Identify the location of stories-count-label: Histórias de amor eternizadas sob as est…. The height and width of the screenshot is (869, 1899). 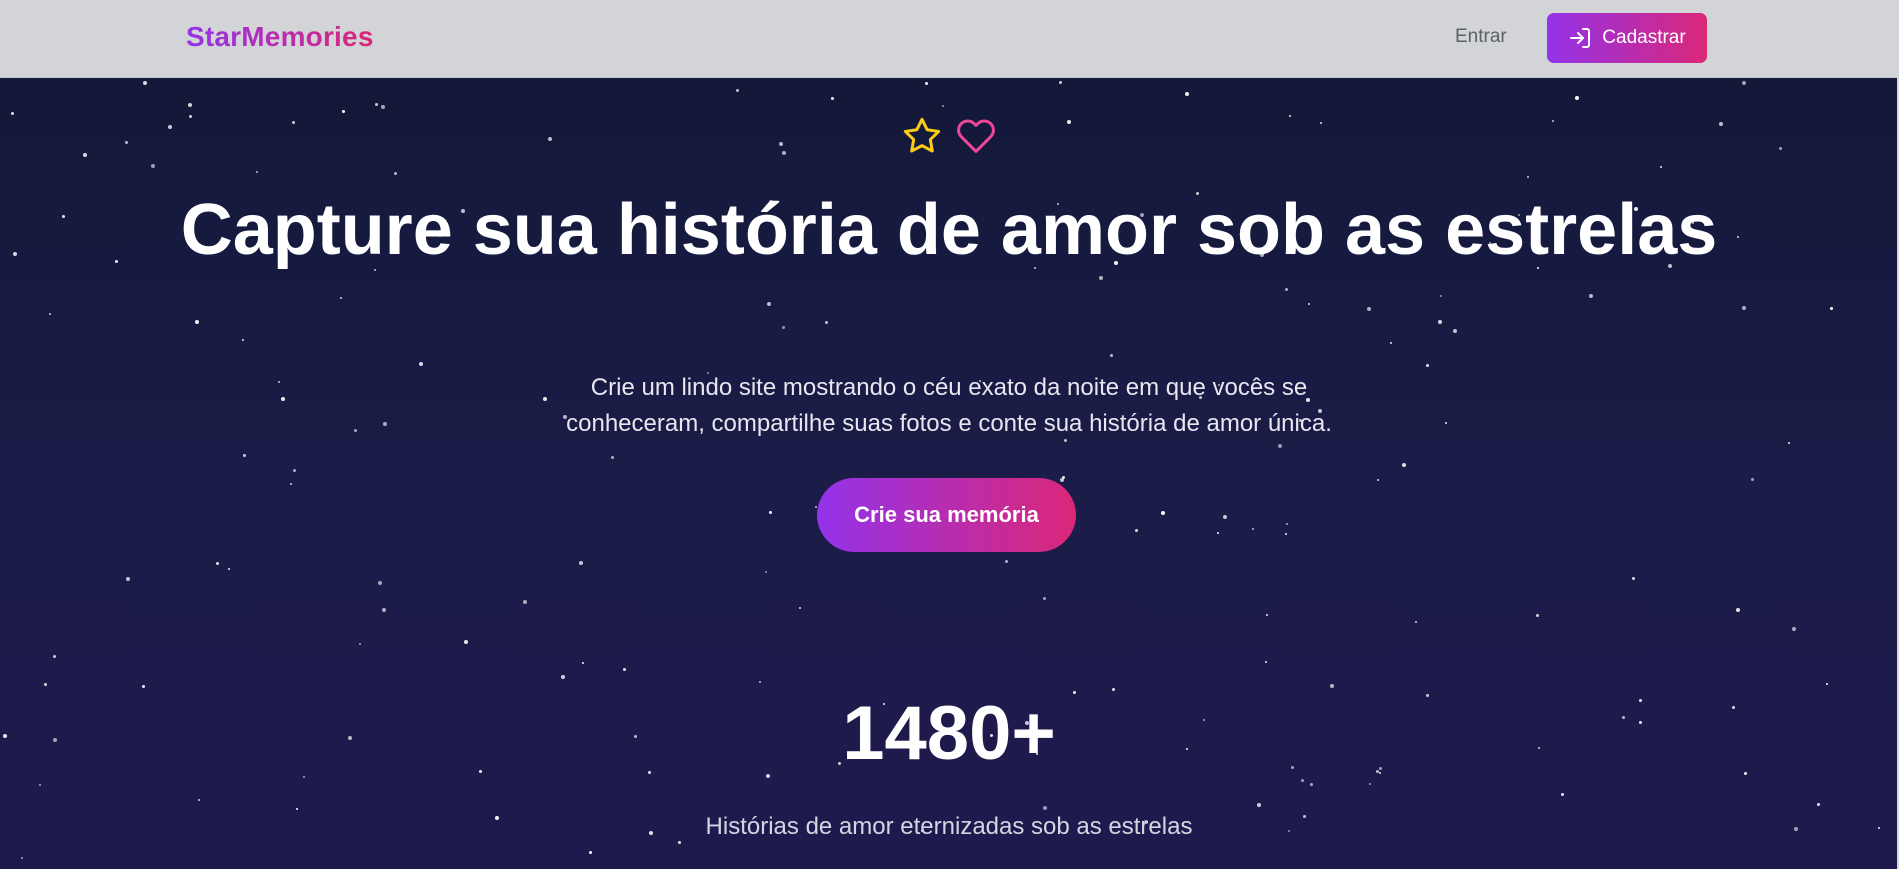
(949, 826).